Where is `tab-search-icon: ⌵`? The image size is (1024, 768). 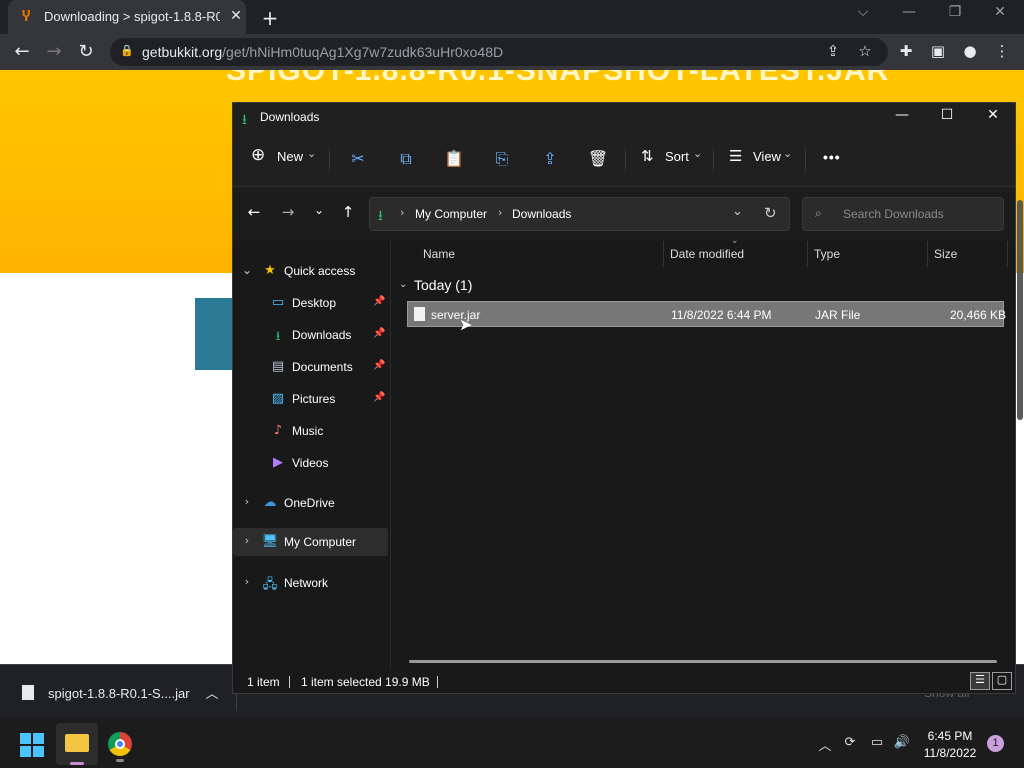 tab-search-icon: ⌵ is located at coordinates (863, 16).